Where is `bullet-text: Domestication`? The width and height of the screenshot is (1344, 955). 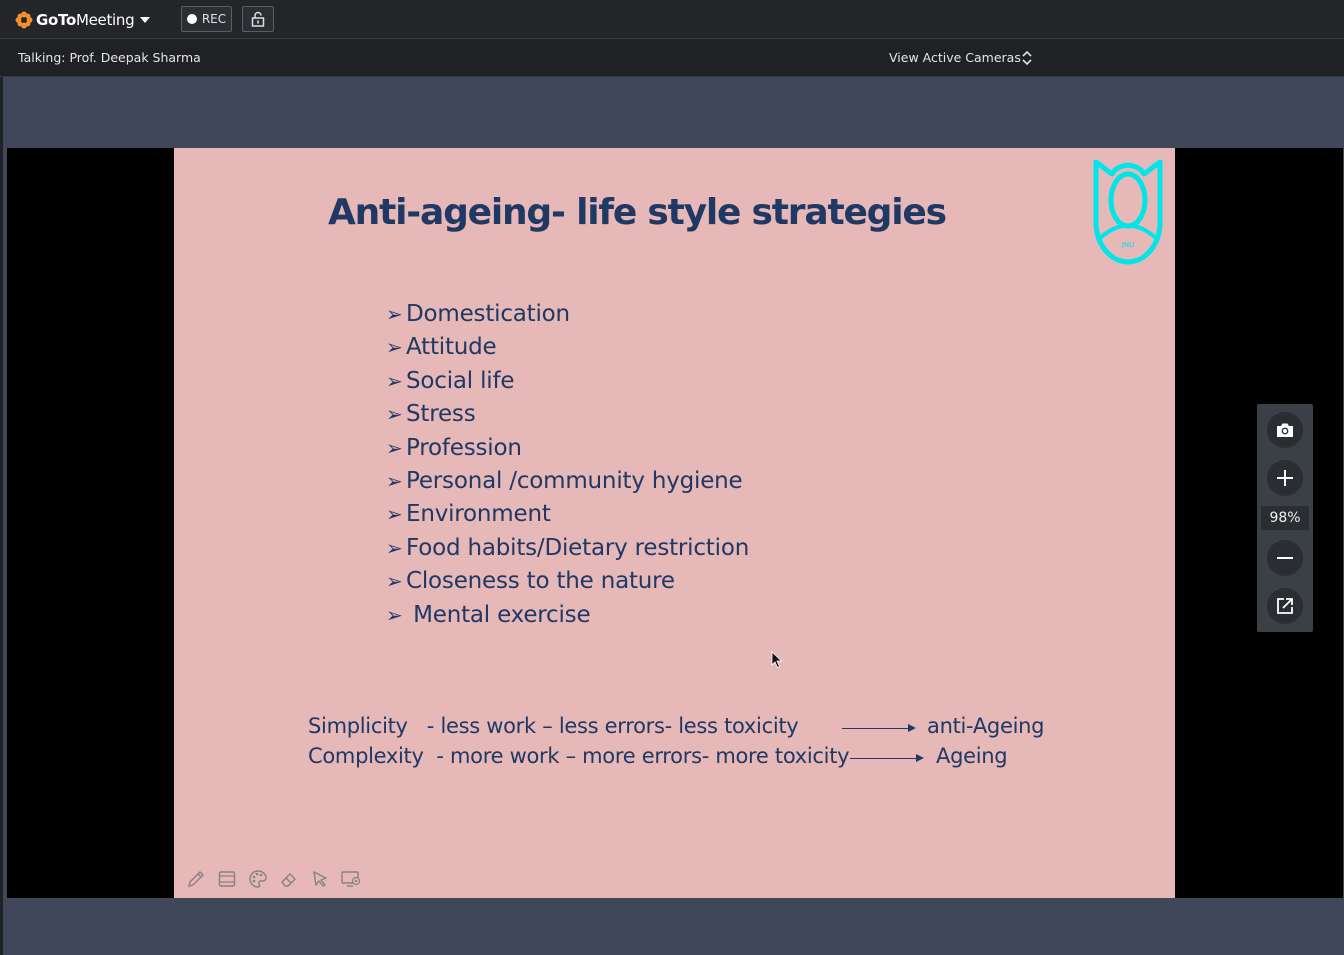 bullet-text: Domestication is located at coordinates (488, 314).